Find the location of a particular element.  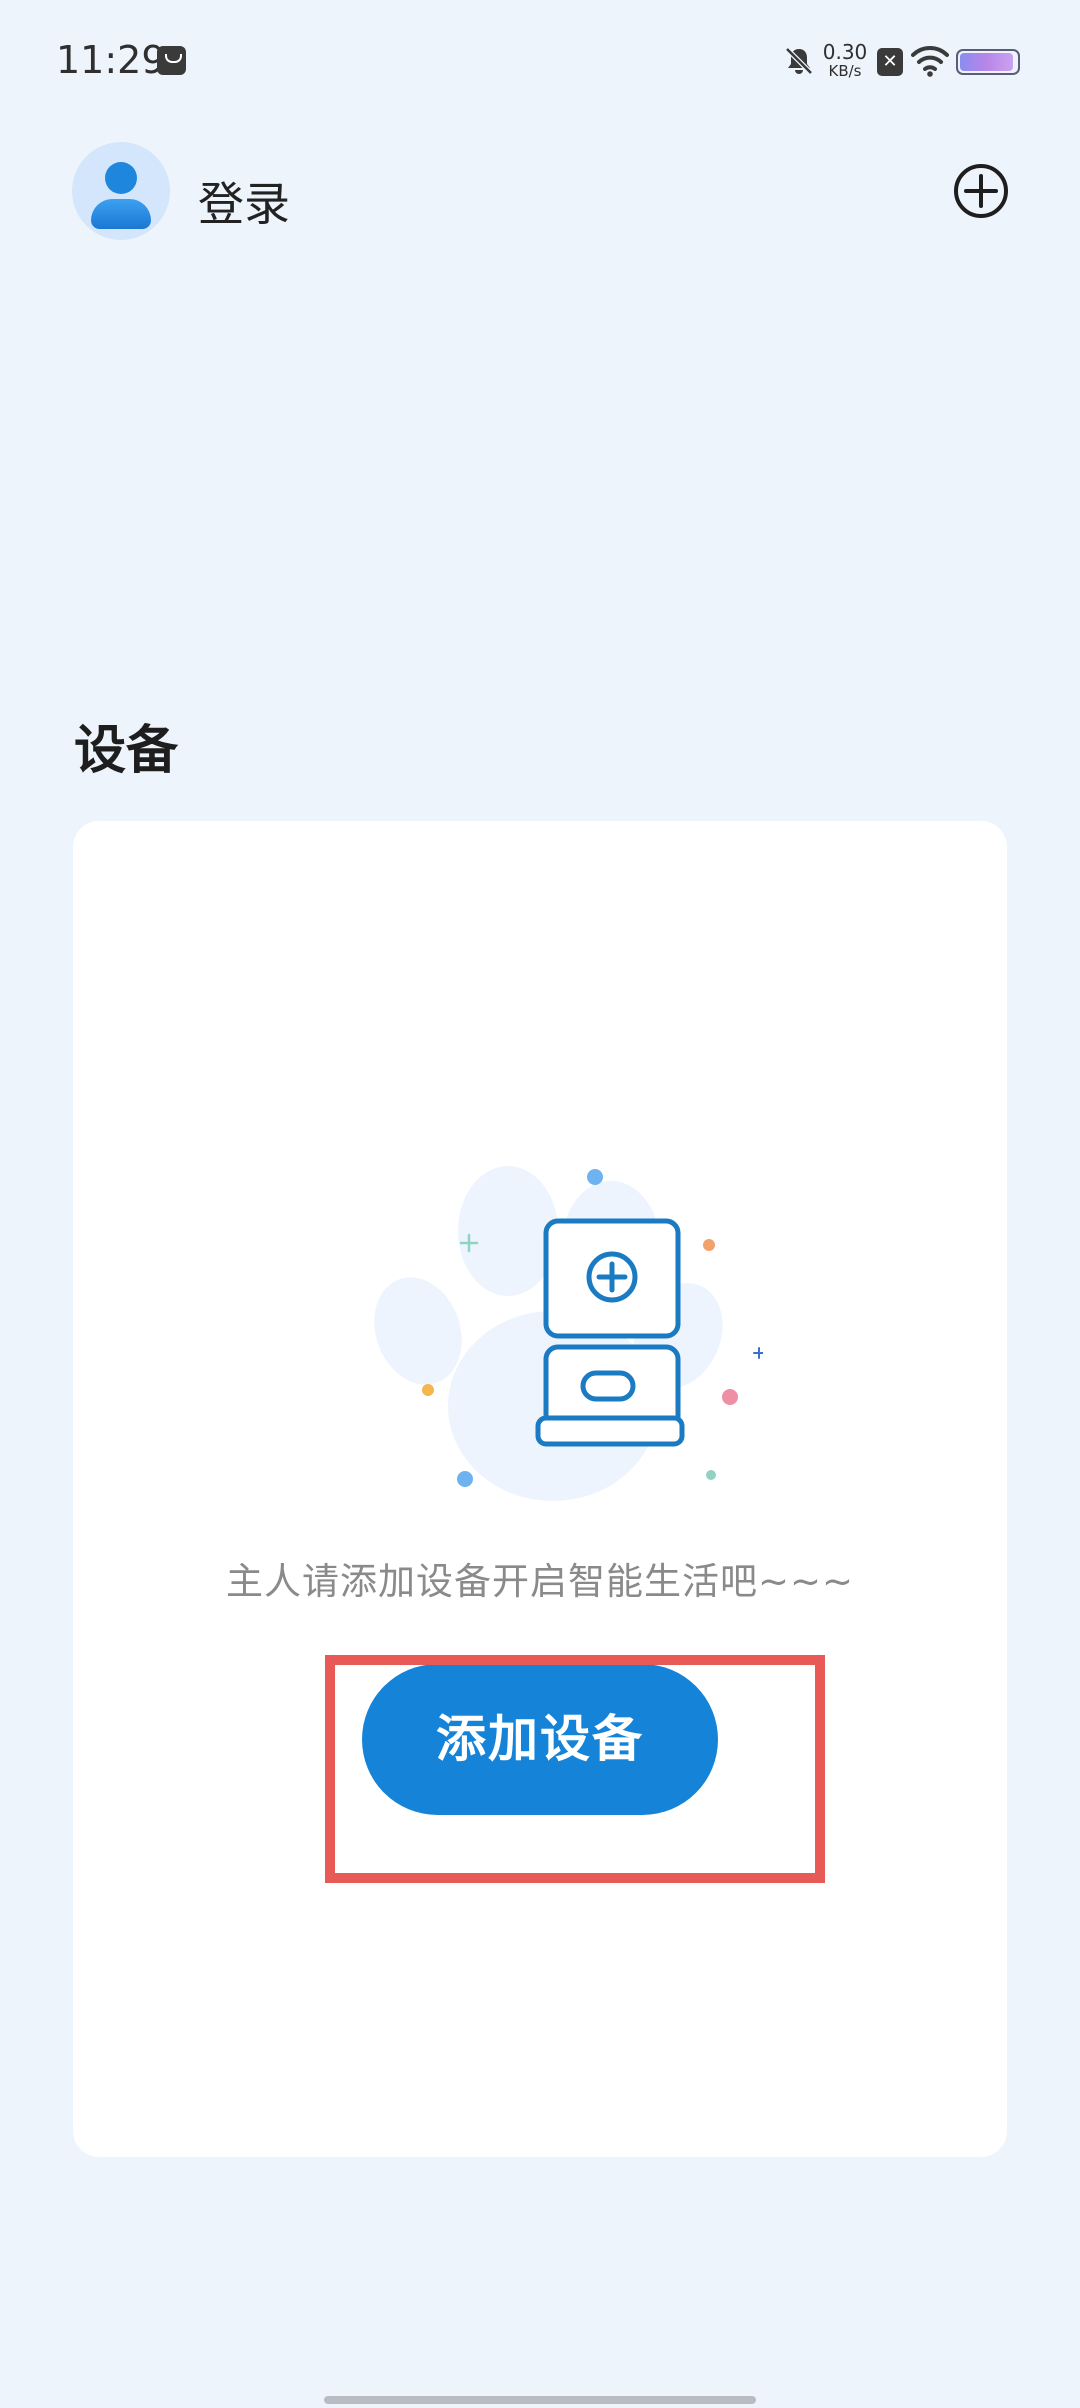

login-link: 登录 is located at coordinates (244, 201).